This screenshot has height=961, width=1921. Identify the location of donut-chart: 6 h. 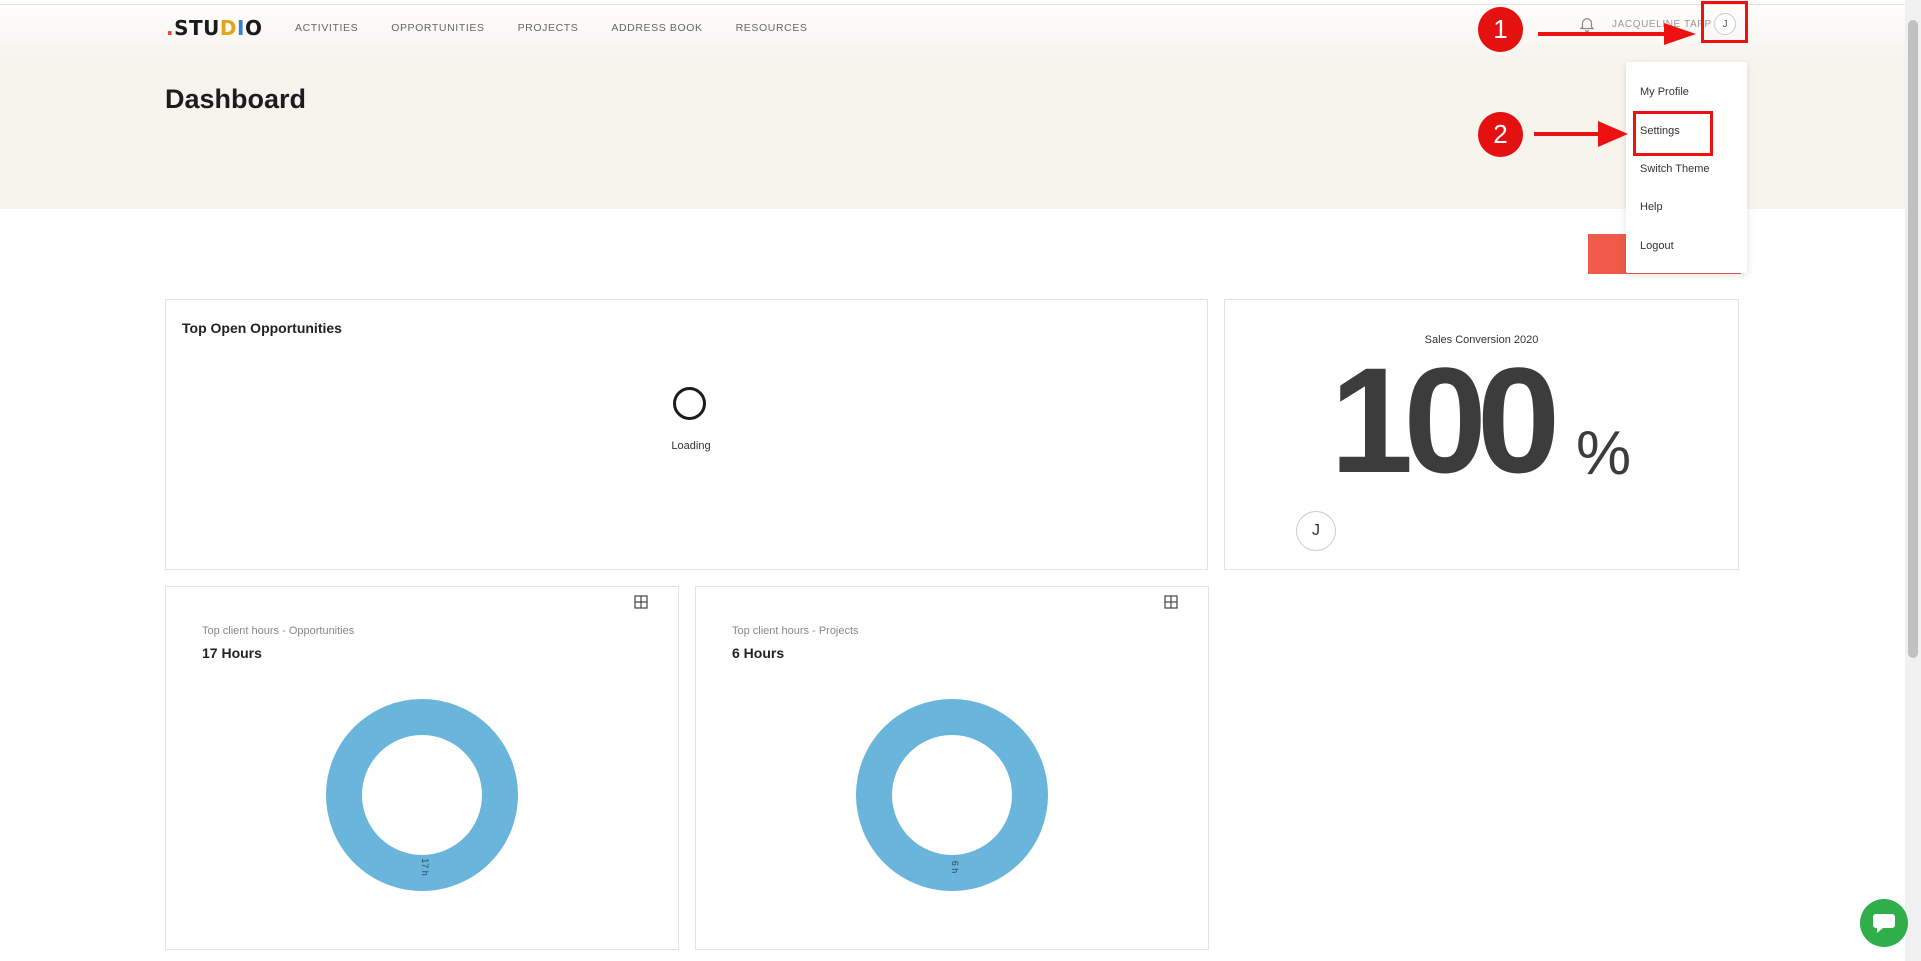
(952, 795).